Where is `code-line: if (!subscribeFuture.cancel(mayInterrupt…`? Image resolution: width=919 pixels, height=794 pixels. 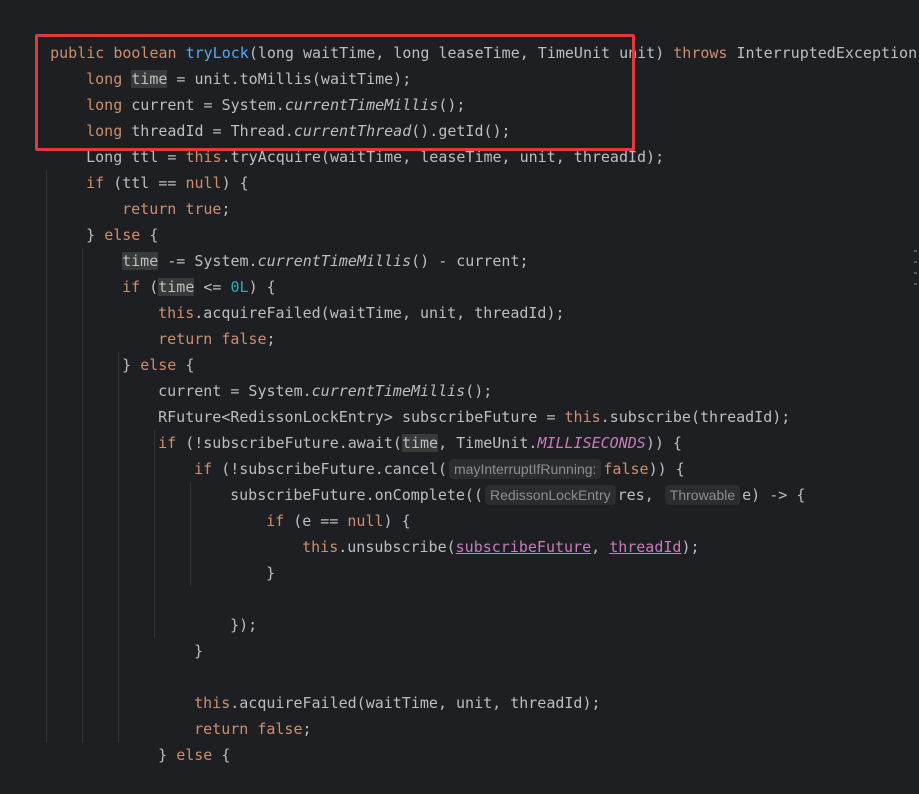
code-line: if (!subscribeFuture.cancel(mayInterrupt… is located at coordinates (421, 454).